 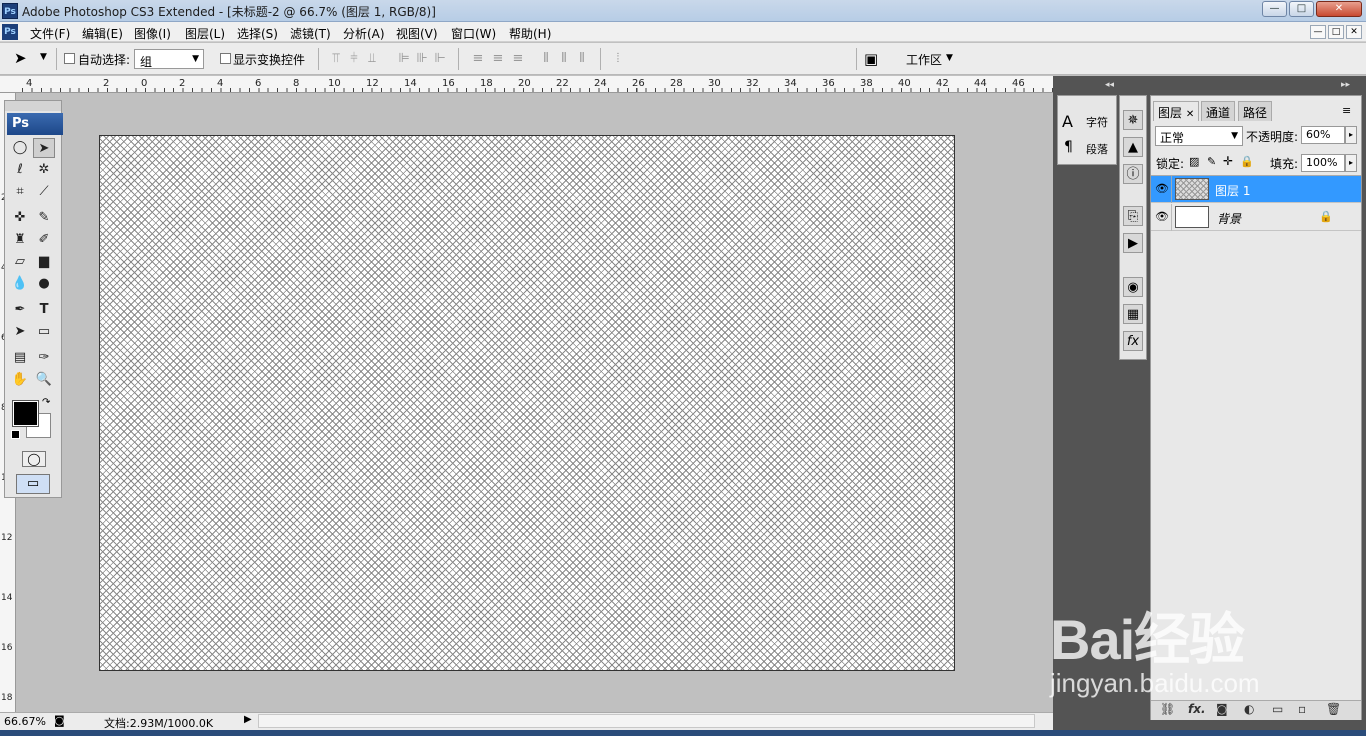 I want to click on zoom-level: 66.67%, so click(x=25, y=721).